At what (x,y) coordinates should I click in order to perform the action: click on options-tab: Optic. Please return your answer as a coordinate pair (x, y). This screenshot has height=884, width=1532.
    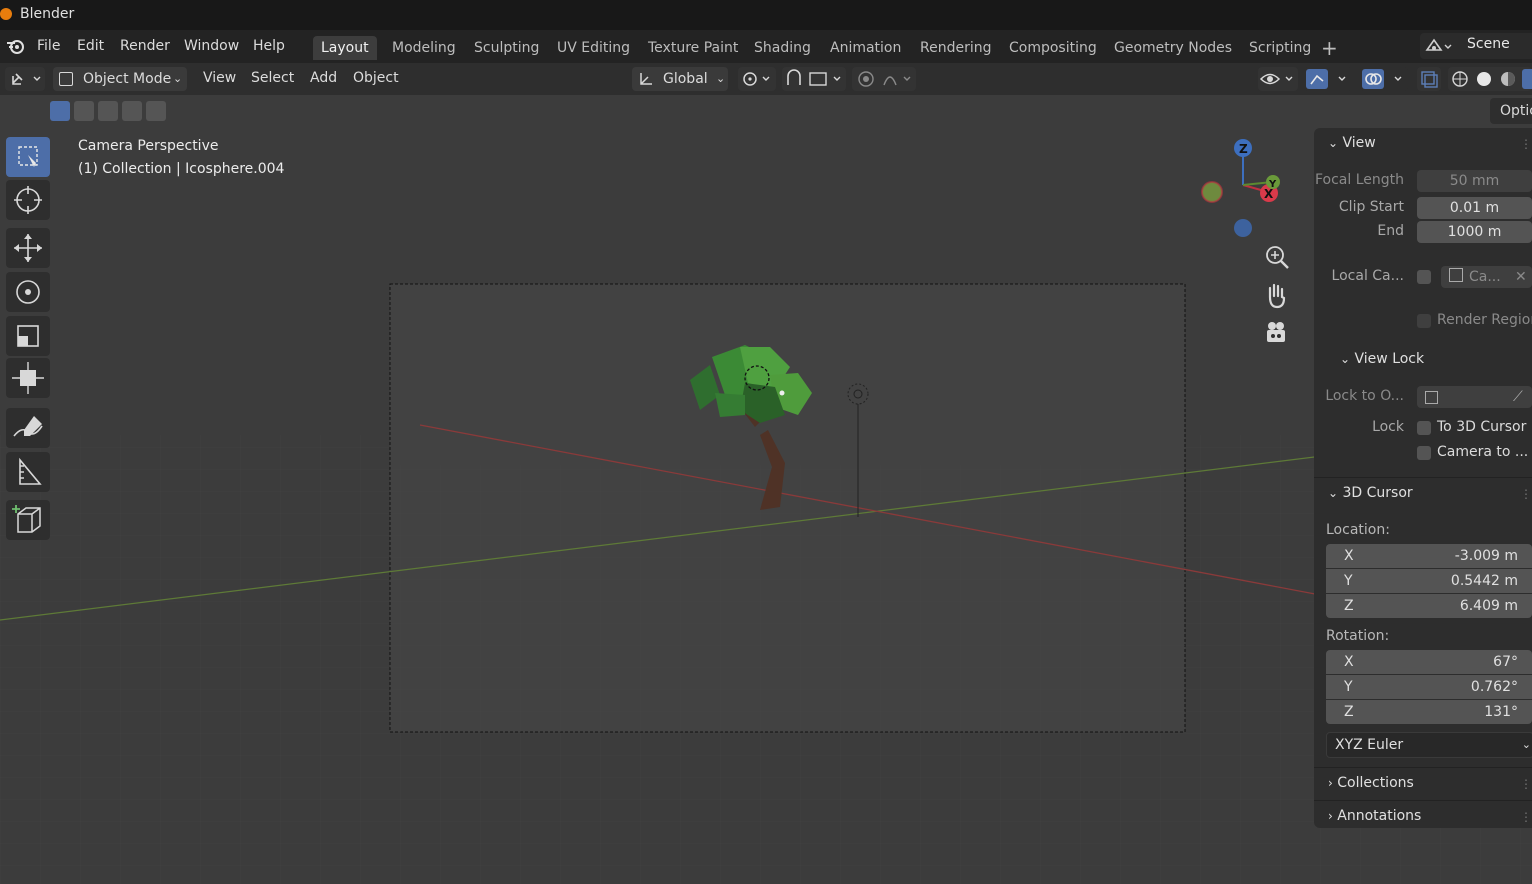
    Looking at the image, I should click on (1511, 111).